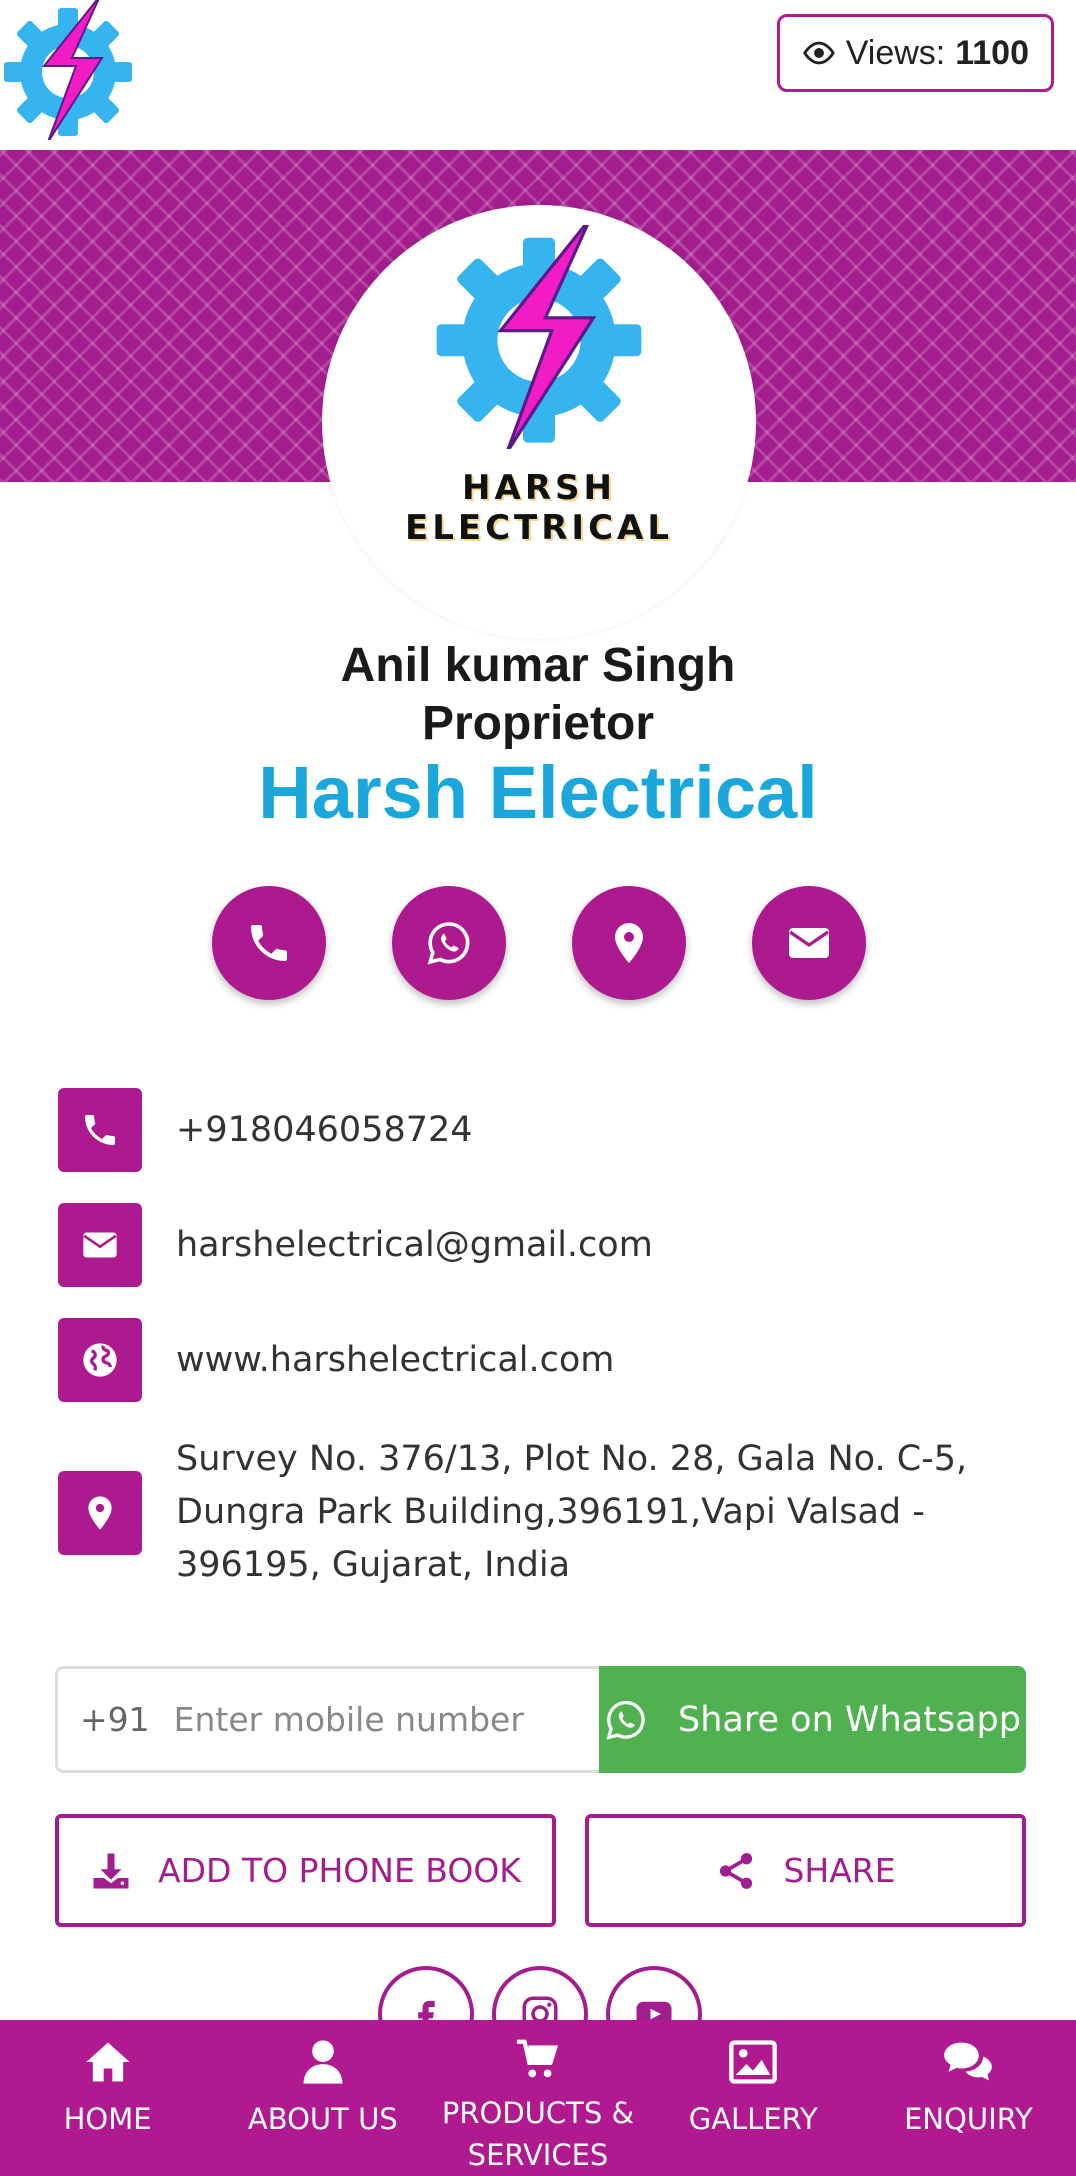 This screenshot has width=1076, height=2176. What do you see at coordinates (107, 2062) in the screenshot?
I see `home-icon` at bounding box center [107, 2062].